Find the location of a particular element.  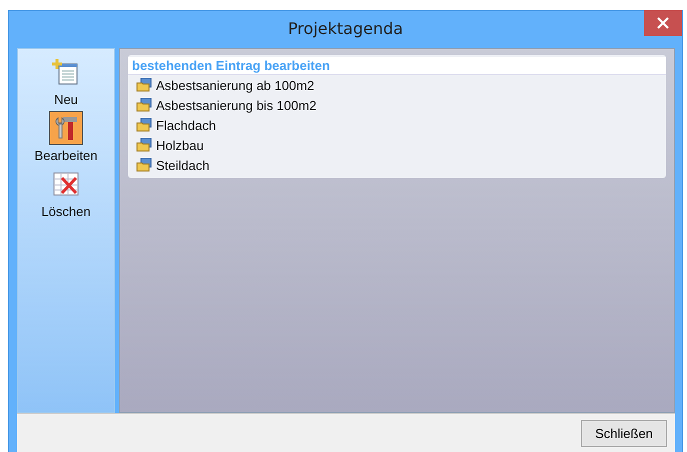

list-item: Asbestsanierung ab 100m2 is located at coordinates (235, 85).